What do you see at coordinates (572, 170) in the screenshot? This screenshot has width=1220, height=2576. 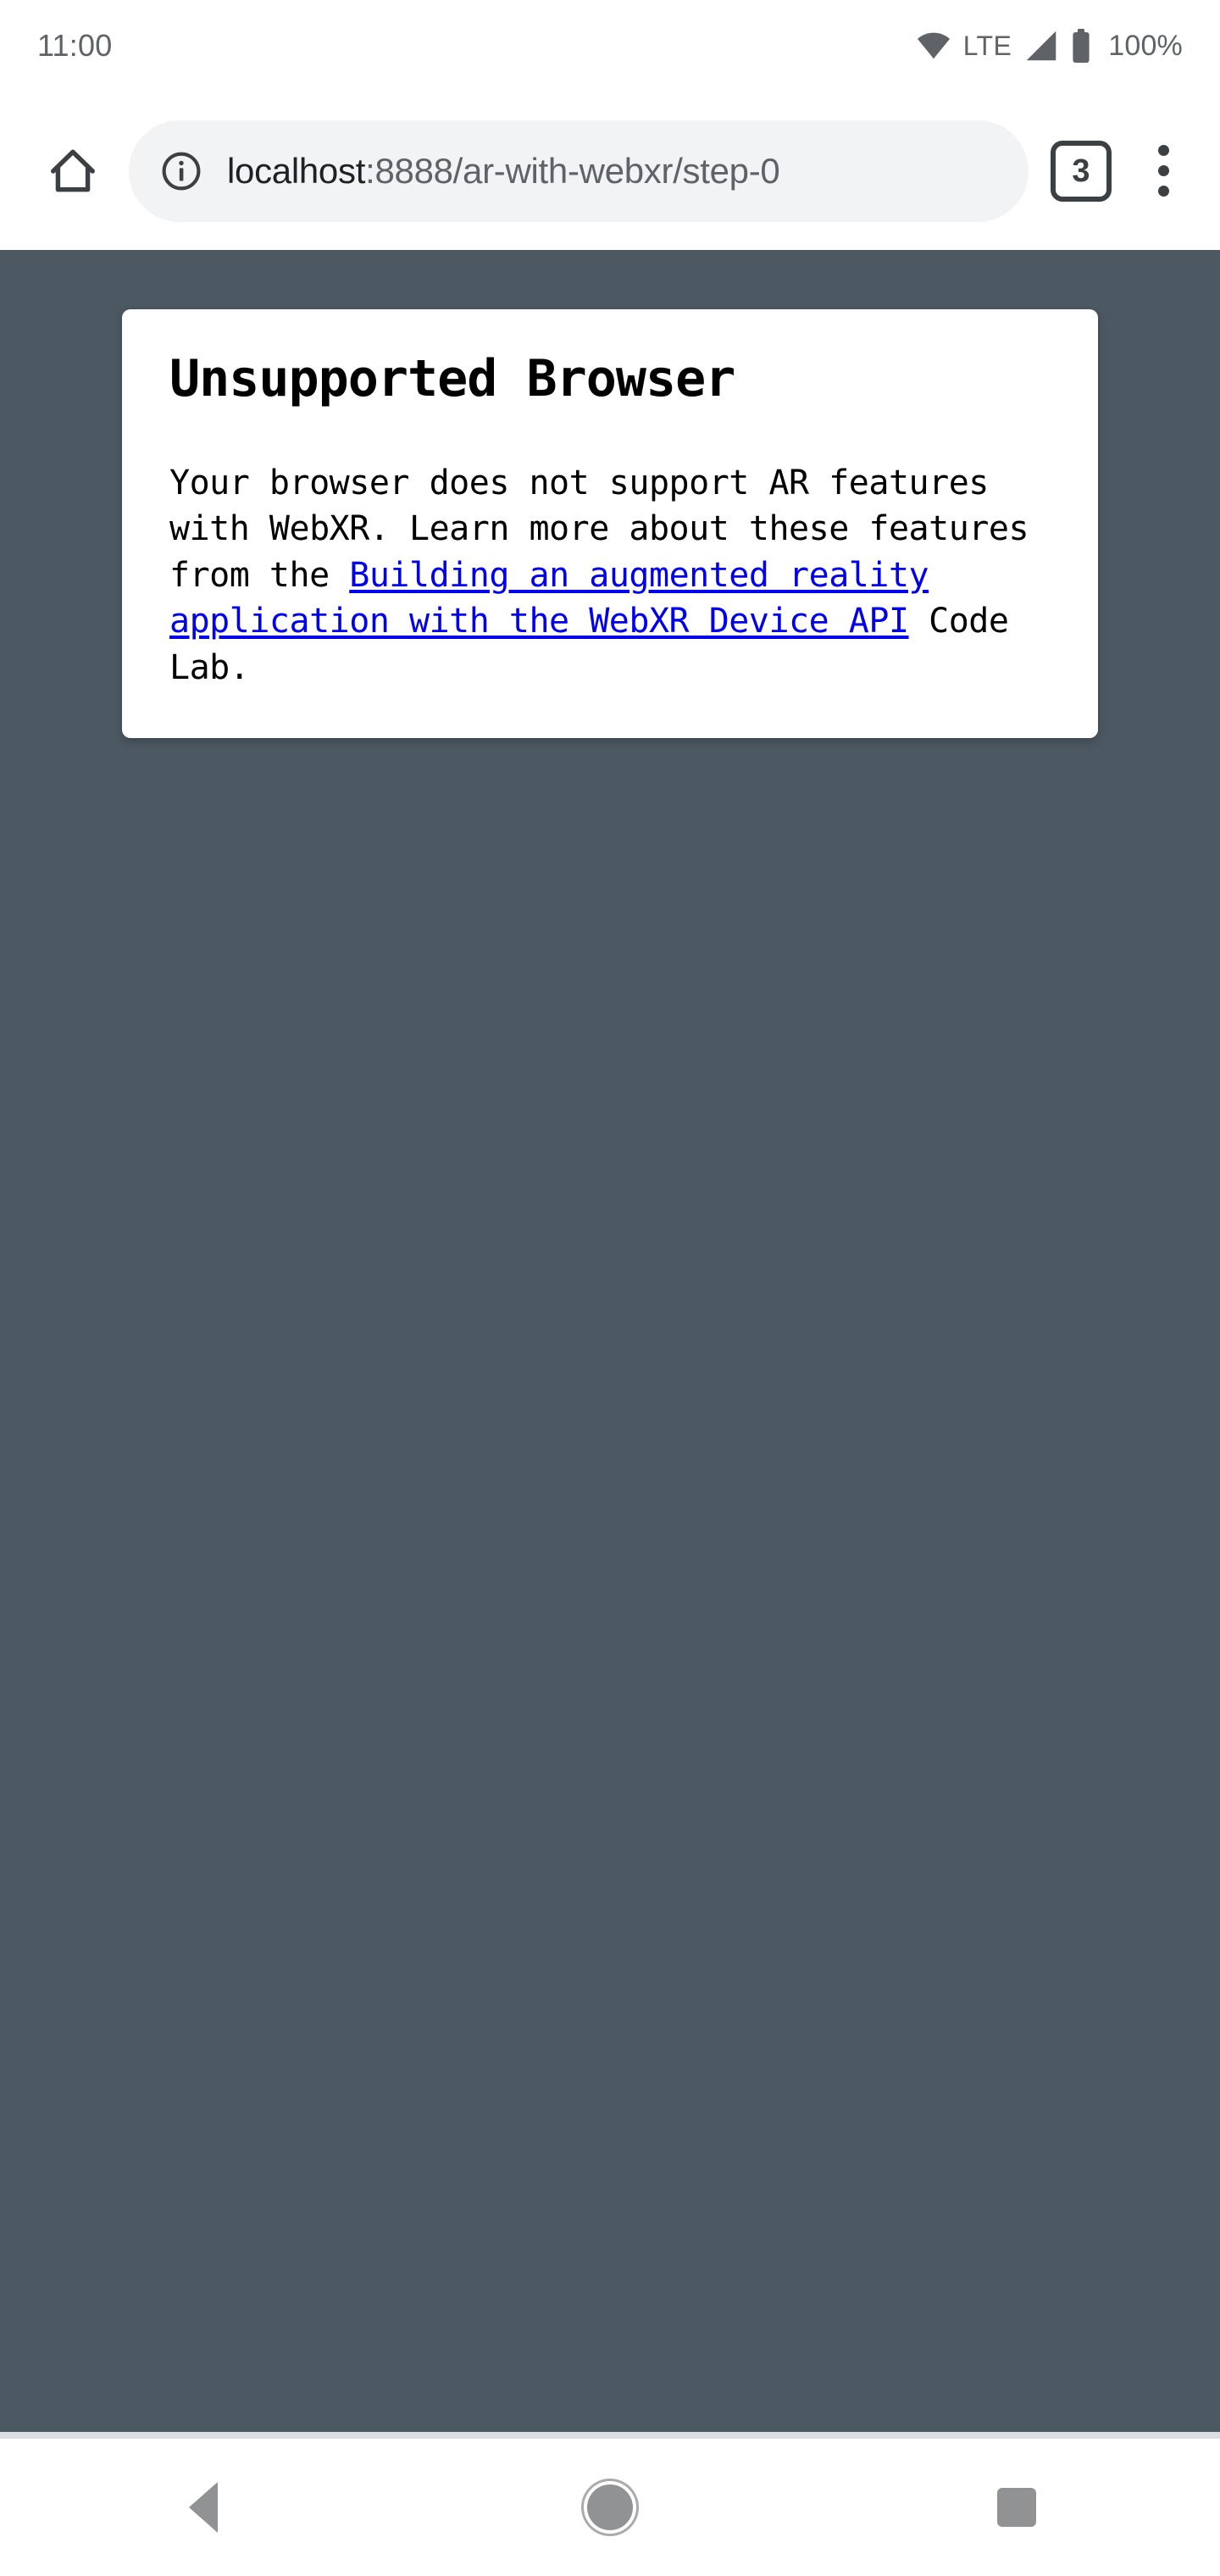 I see `url-path: :8888/ar-with-webxr/step-0` at bounding box center [572, 170].